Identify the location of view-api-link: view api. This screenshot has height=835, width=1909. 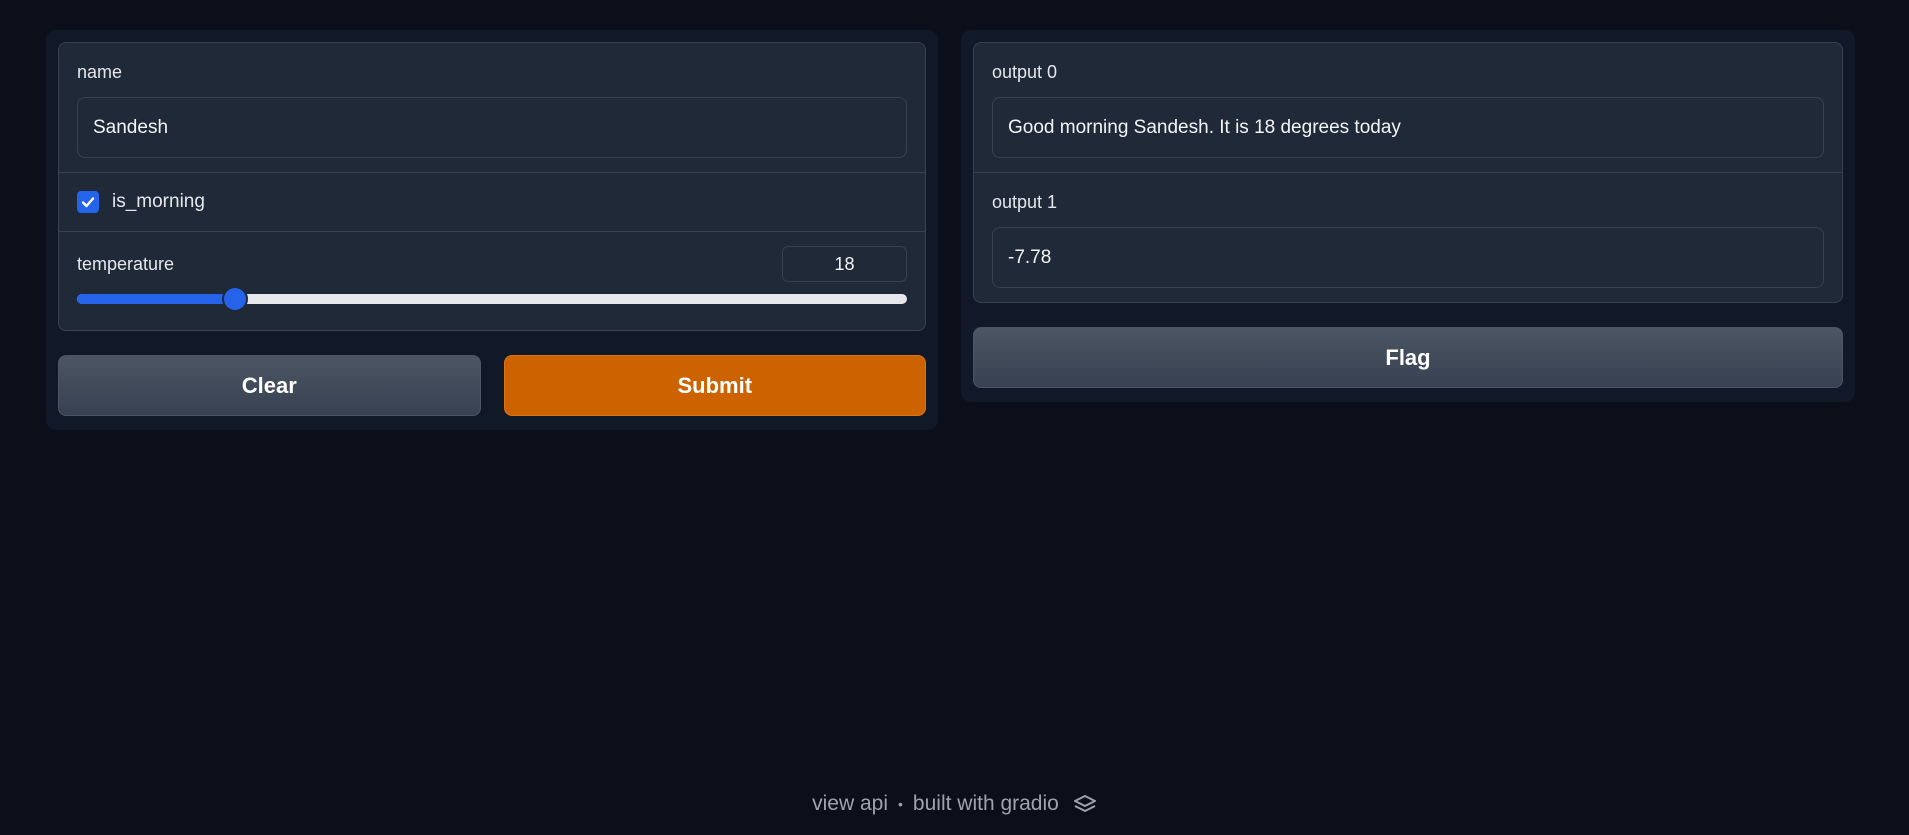
(850, 804).